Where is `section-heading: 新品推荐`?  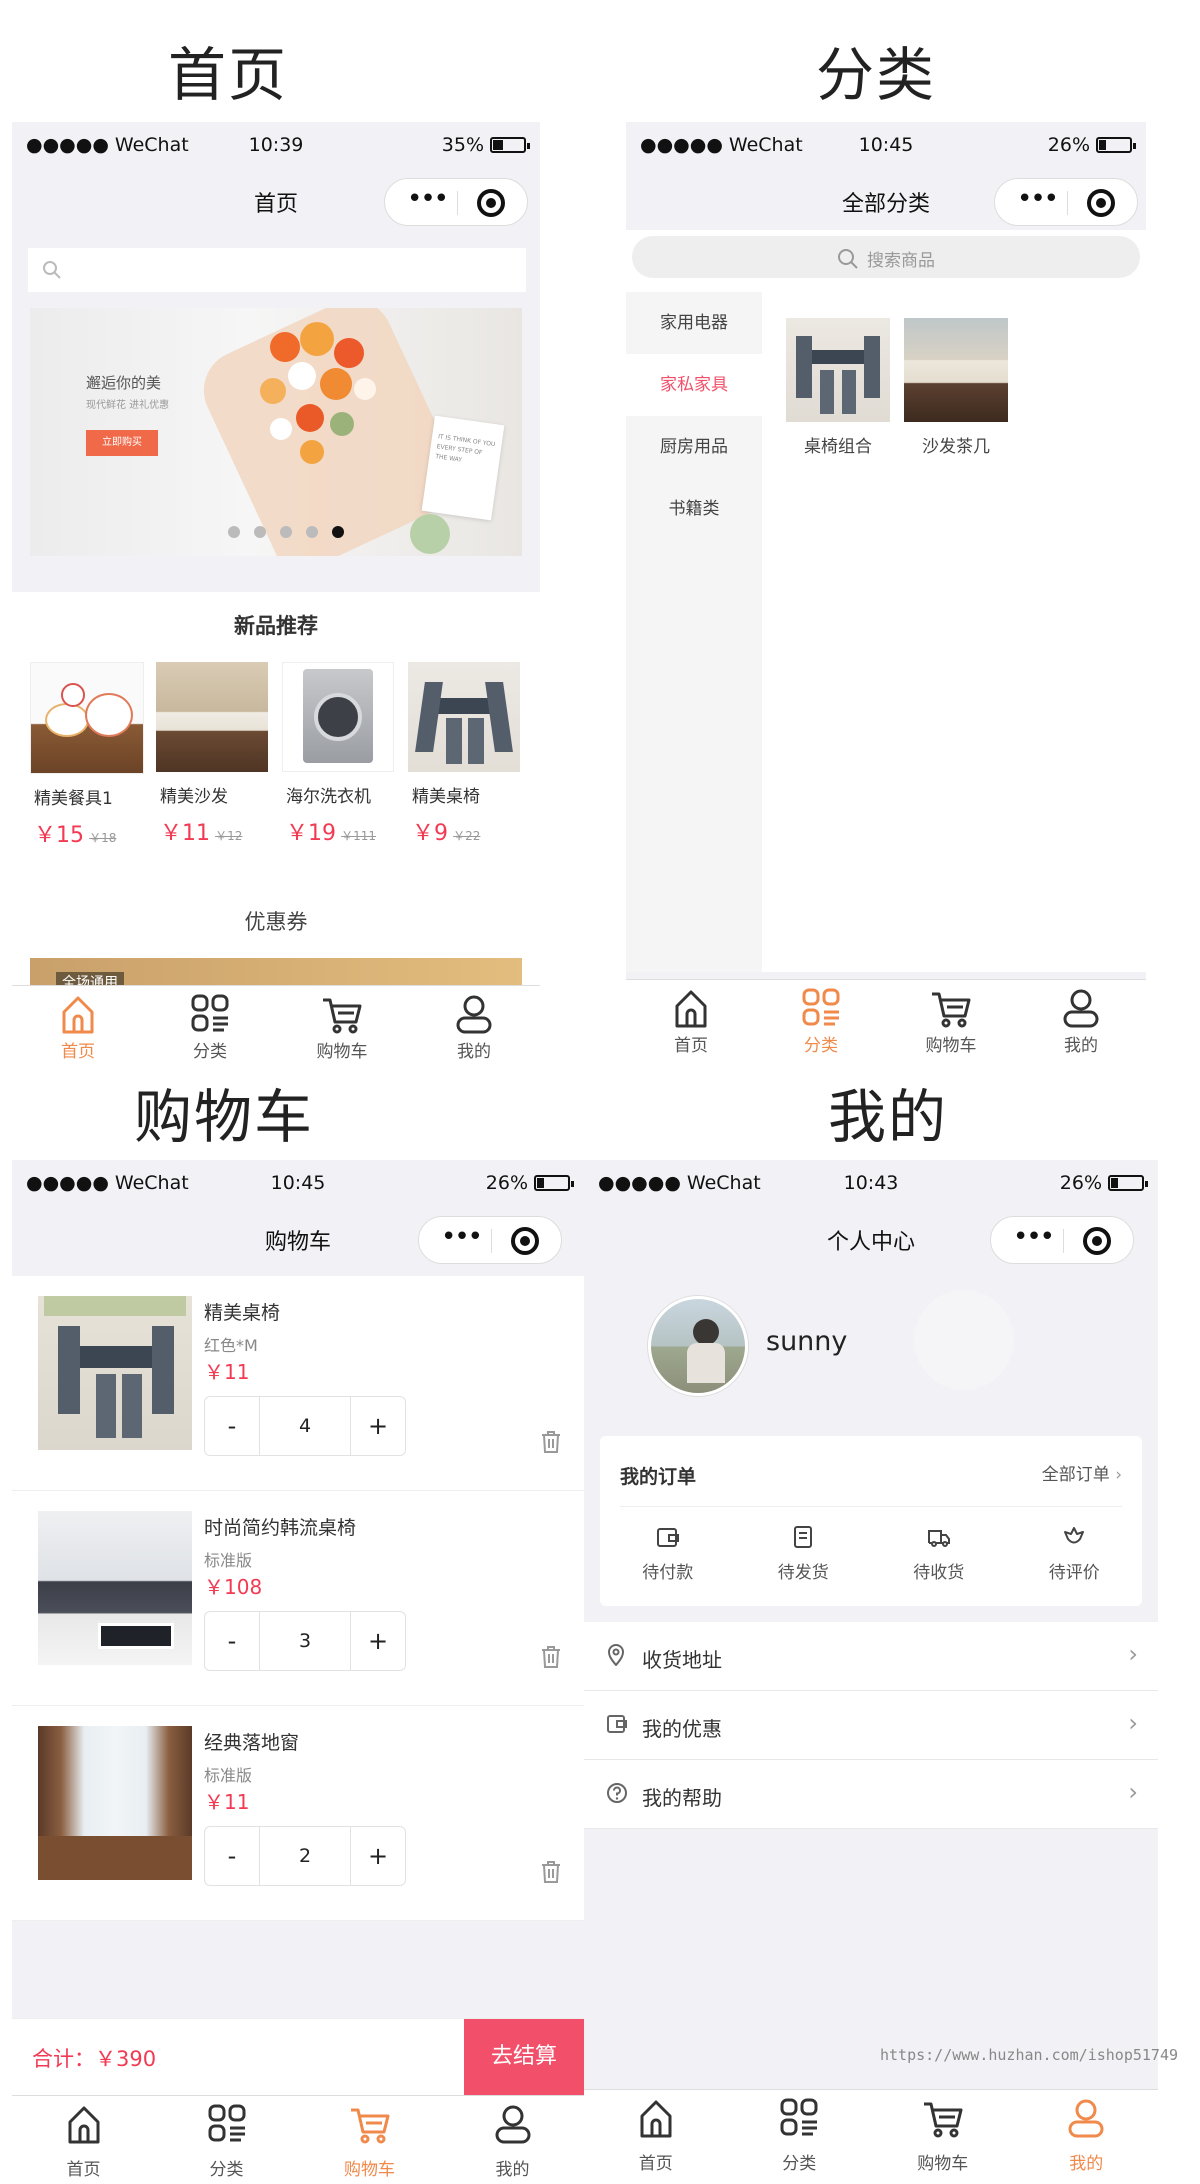
section-heading: 新品推荐 is located at coordinates (276, 626).